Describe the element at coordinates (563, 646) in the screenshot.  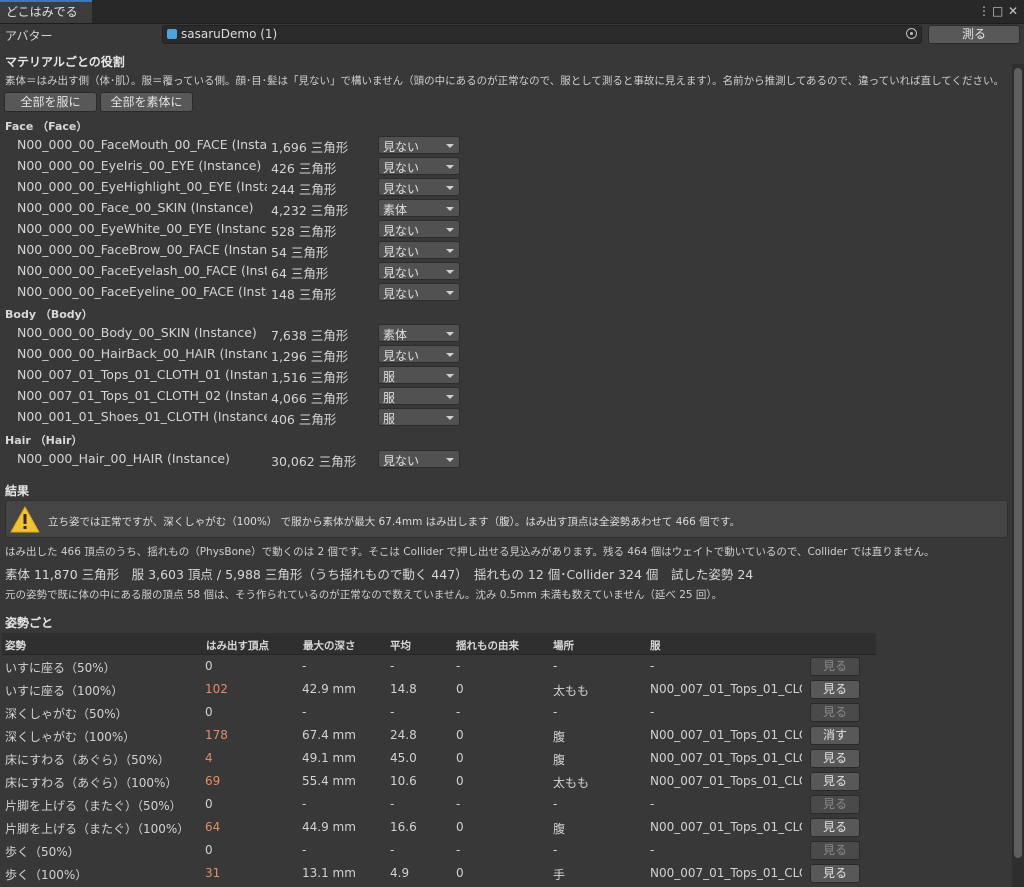
I see `header-location: 場所` at that location.